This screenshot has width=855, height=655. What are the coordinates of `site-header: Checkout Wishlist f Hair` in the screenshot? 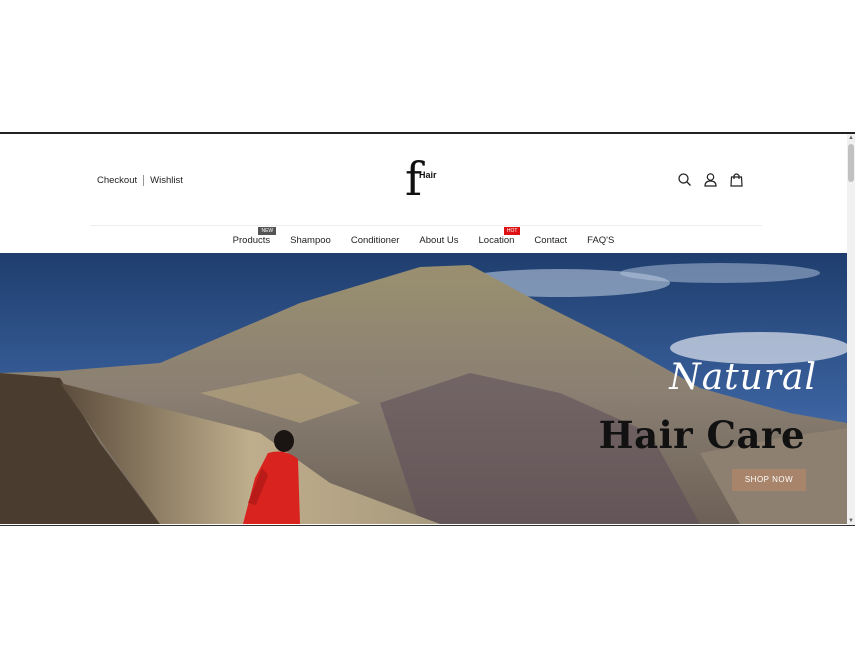 It's located at (423, 180).